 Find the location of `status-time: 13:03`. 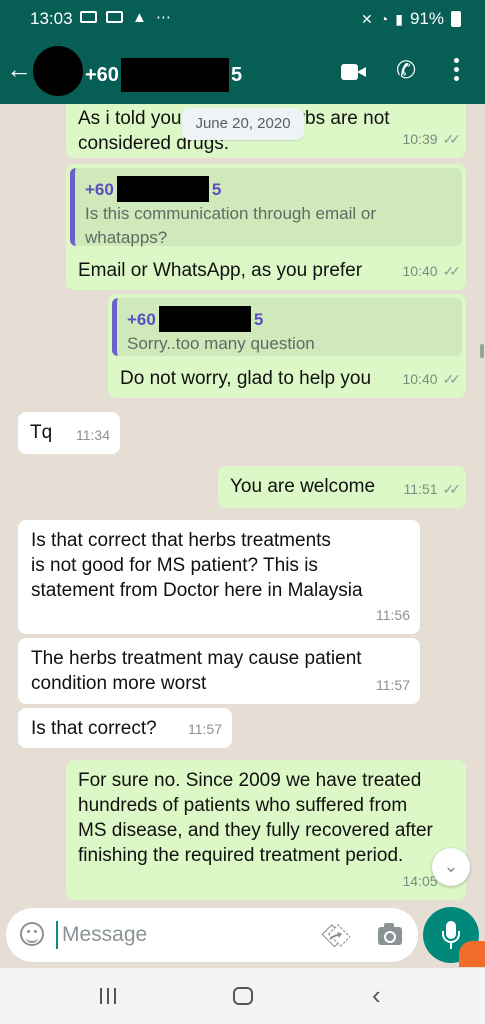

status-time: 13:03 is located at coordinates (51, 18).